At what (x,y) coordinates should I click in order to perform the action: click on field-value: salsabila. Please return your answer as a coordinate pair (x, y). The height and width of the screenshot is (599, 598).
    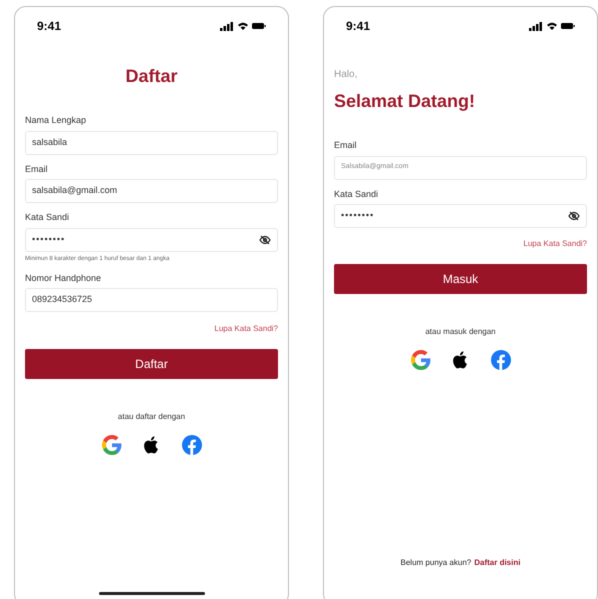
    Looking at the image, I should click on (50, 142).